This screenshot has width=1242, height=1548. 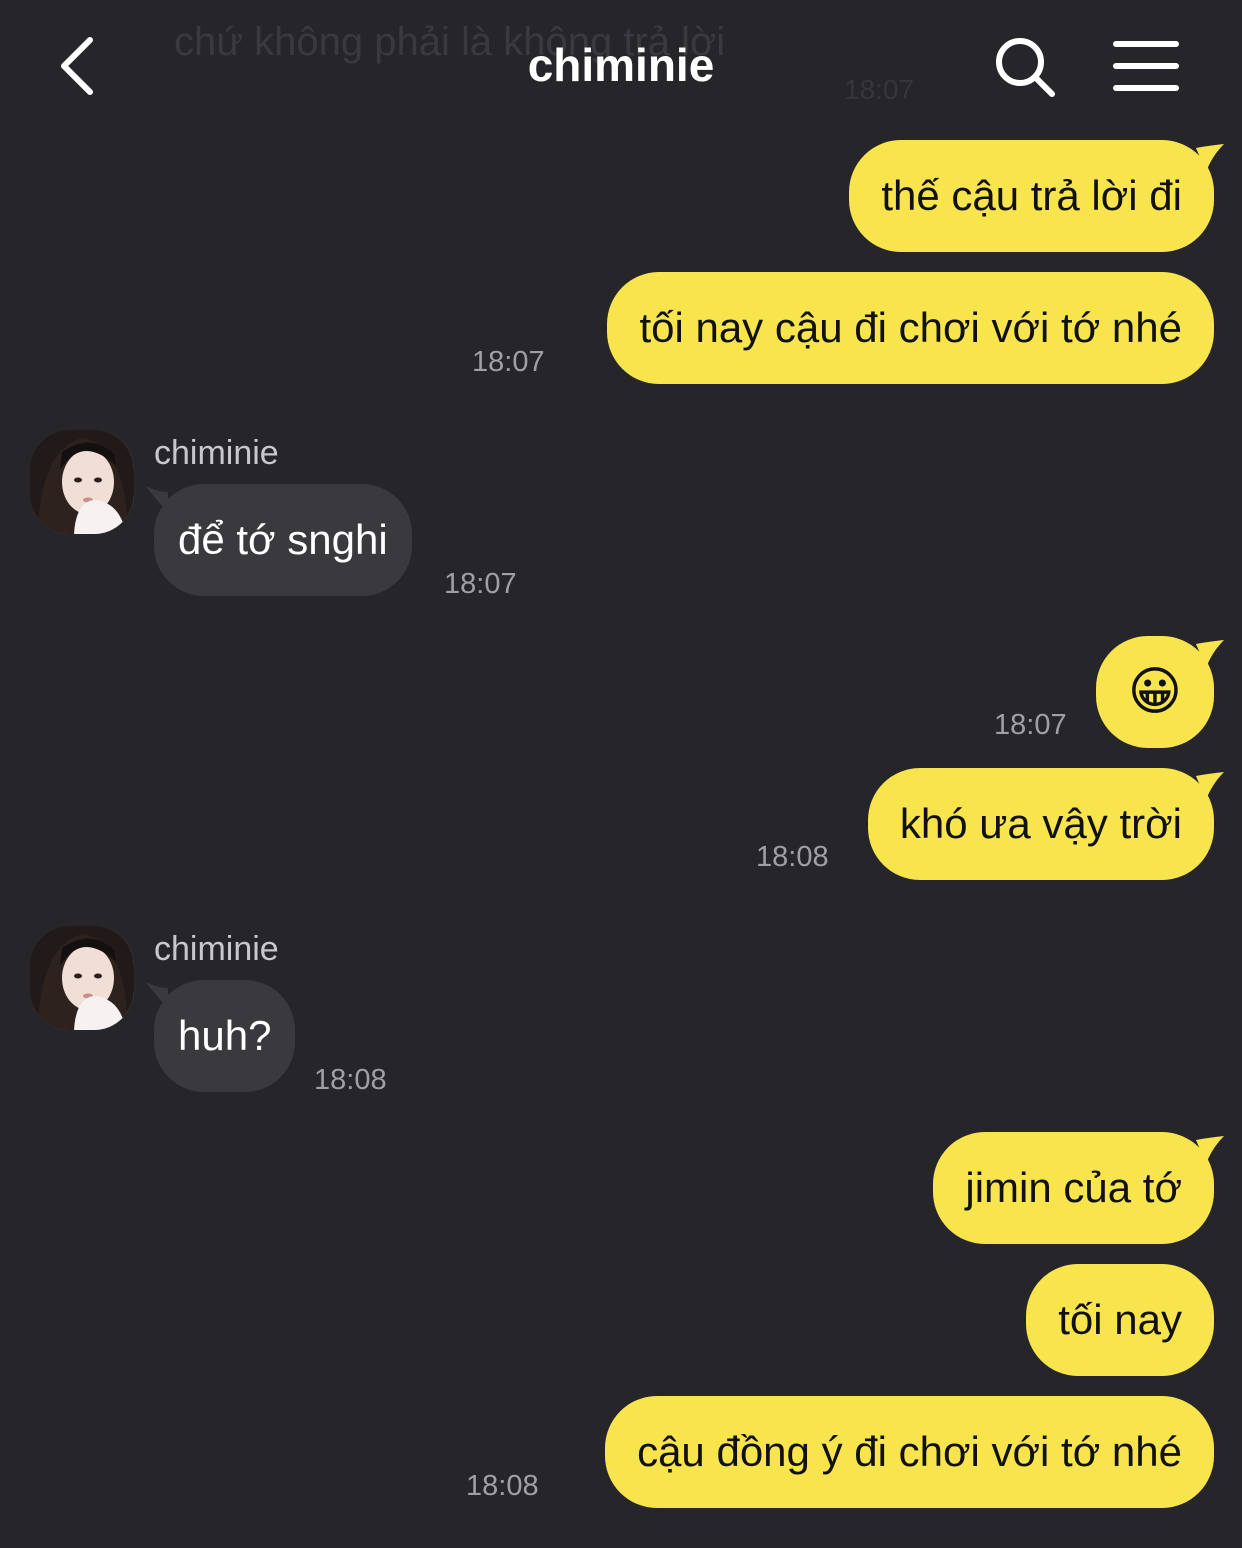 What do you see at coordinates (283, 540) in the screenshot?
I see `message-bubble: để tớ snghi` at bounding box center [283, 540].